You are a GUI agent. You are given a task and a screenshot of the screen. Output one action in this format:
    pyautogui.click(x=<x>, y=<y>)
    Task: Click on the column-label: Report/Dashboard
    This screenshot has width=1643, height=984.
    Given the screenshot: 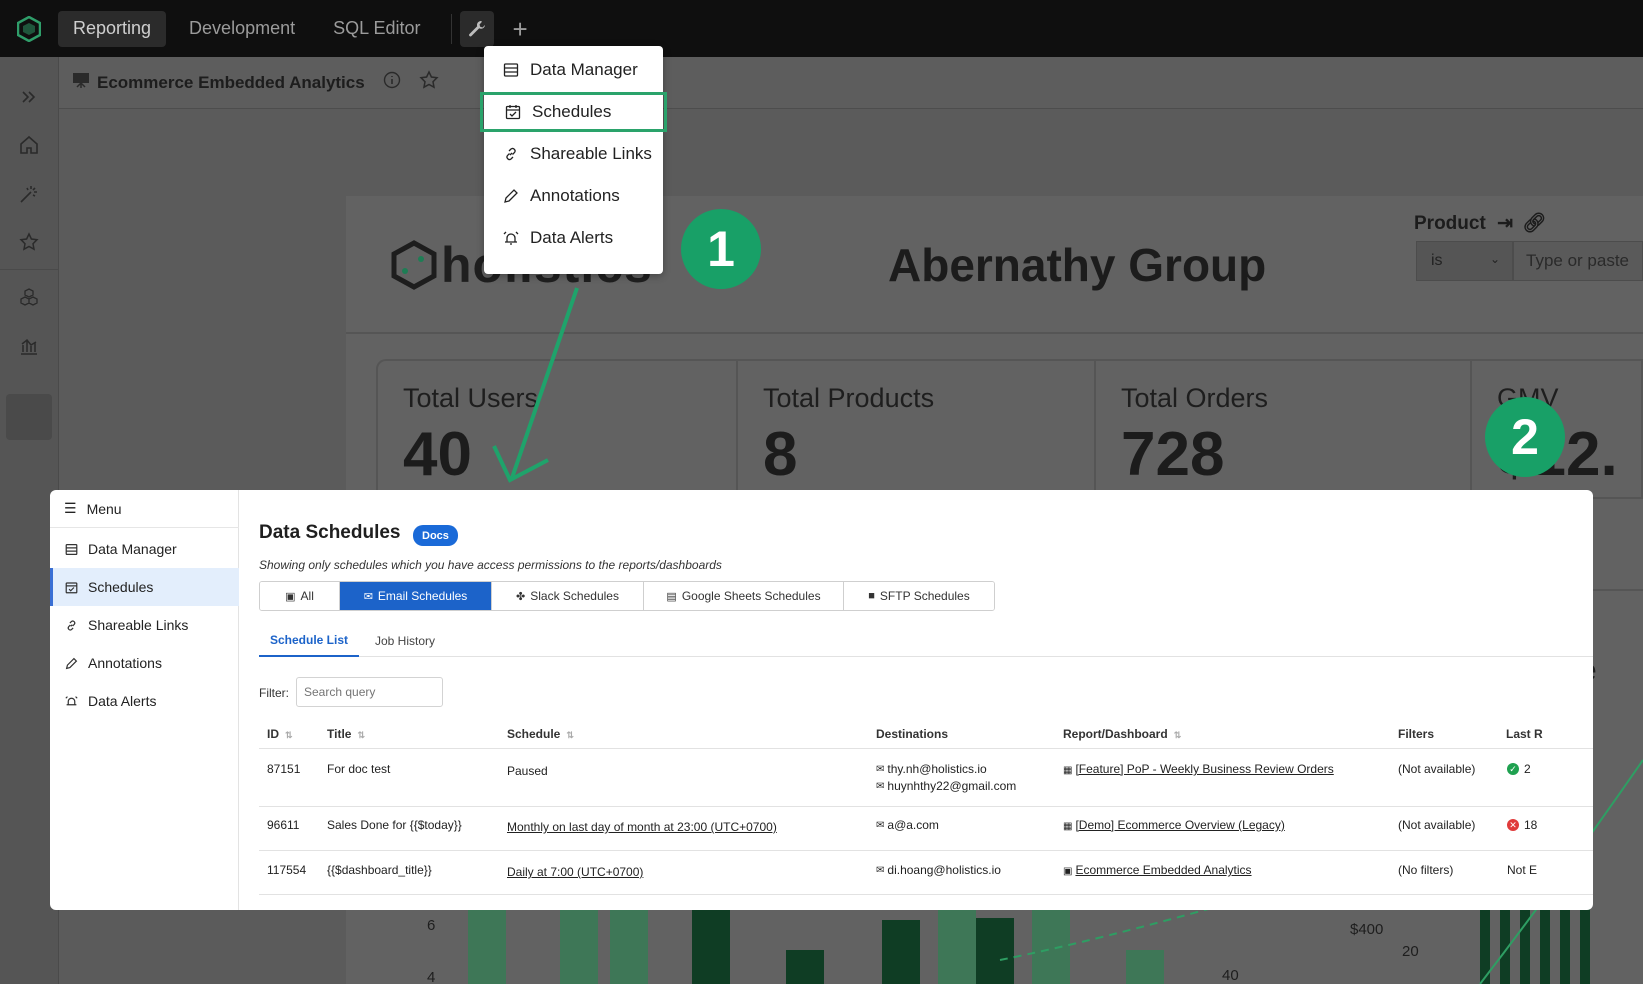 What is the action you would take?
    pyautogui.click(x=1115, y=734)
    